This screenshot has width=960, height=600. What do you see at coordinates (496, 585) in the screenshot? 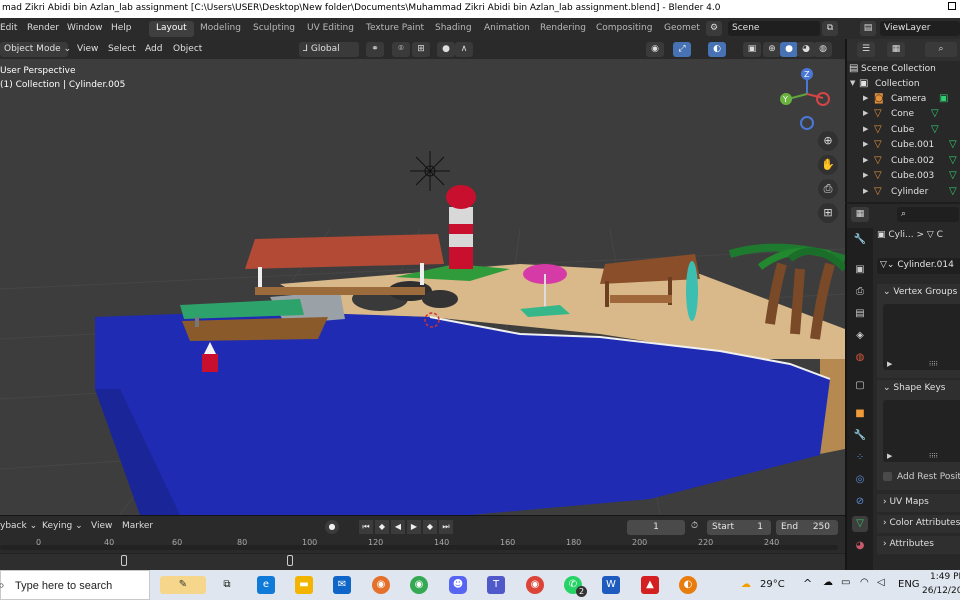
I see `teams-icon: T` at bounding box center [496, 585].